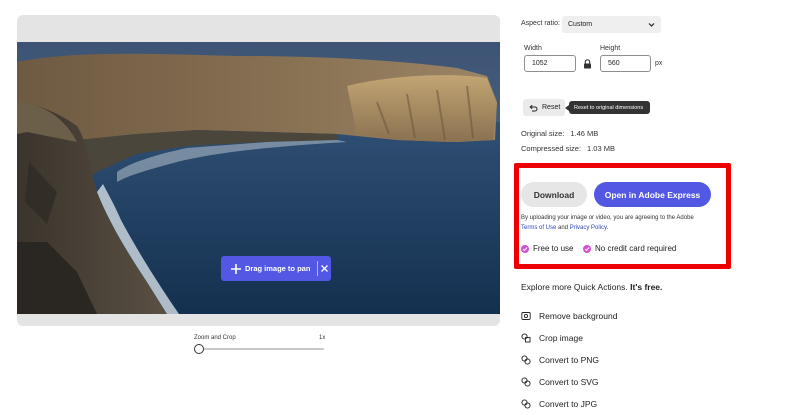 The image size is (800, 415). I want to click on perk-no-card-label: No credit card required, so click(636, 248).